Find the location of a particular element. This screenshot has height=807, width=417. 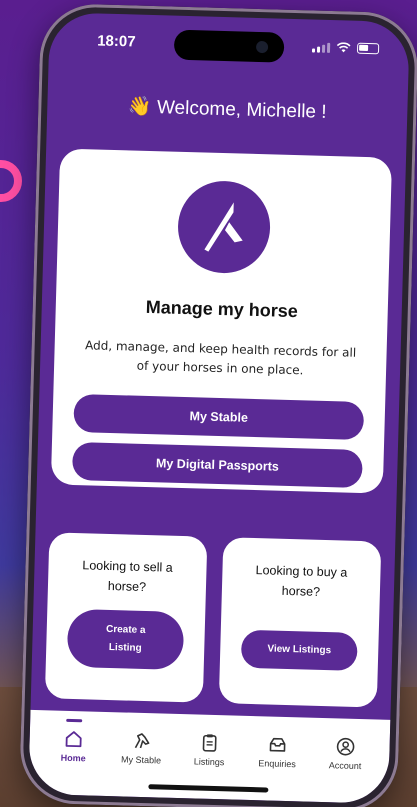

status-bar: 18:07 is located at coordinates (228, 44).